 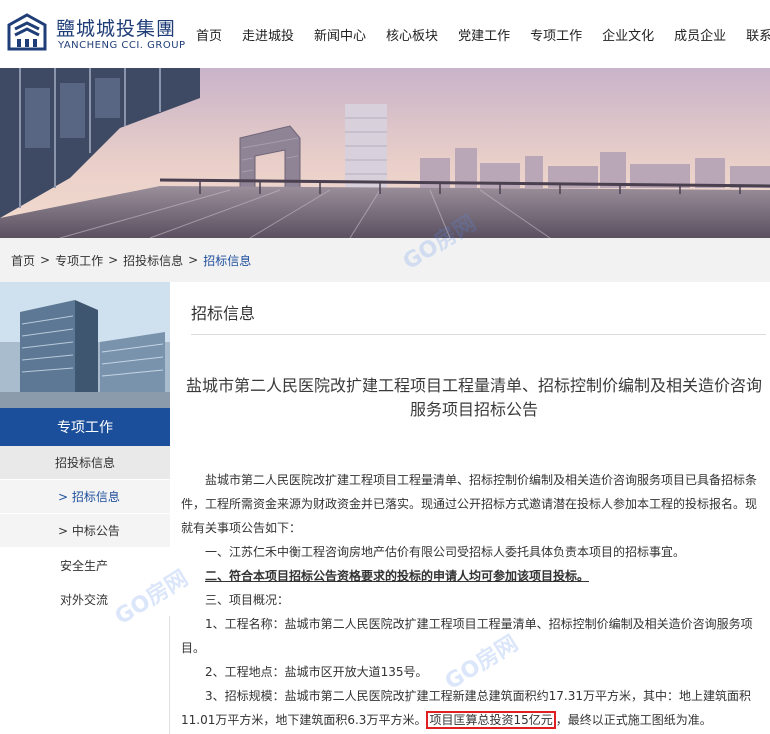 What do you see at coordinates (116, 29) in the screenshot?
I see `logo-text: 鹽城城投集團` at bounding box center [116, 29].